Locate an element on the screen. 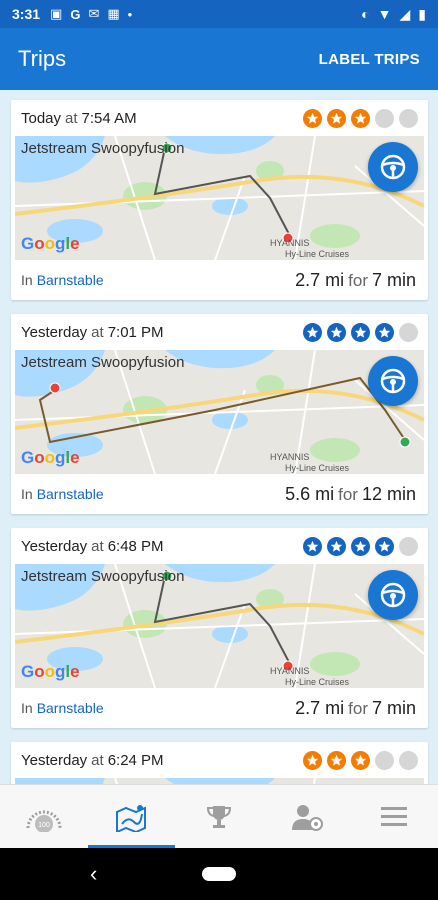  image-notification-icon: ▣ is located at coordinates (56, 13).